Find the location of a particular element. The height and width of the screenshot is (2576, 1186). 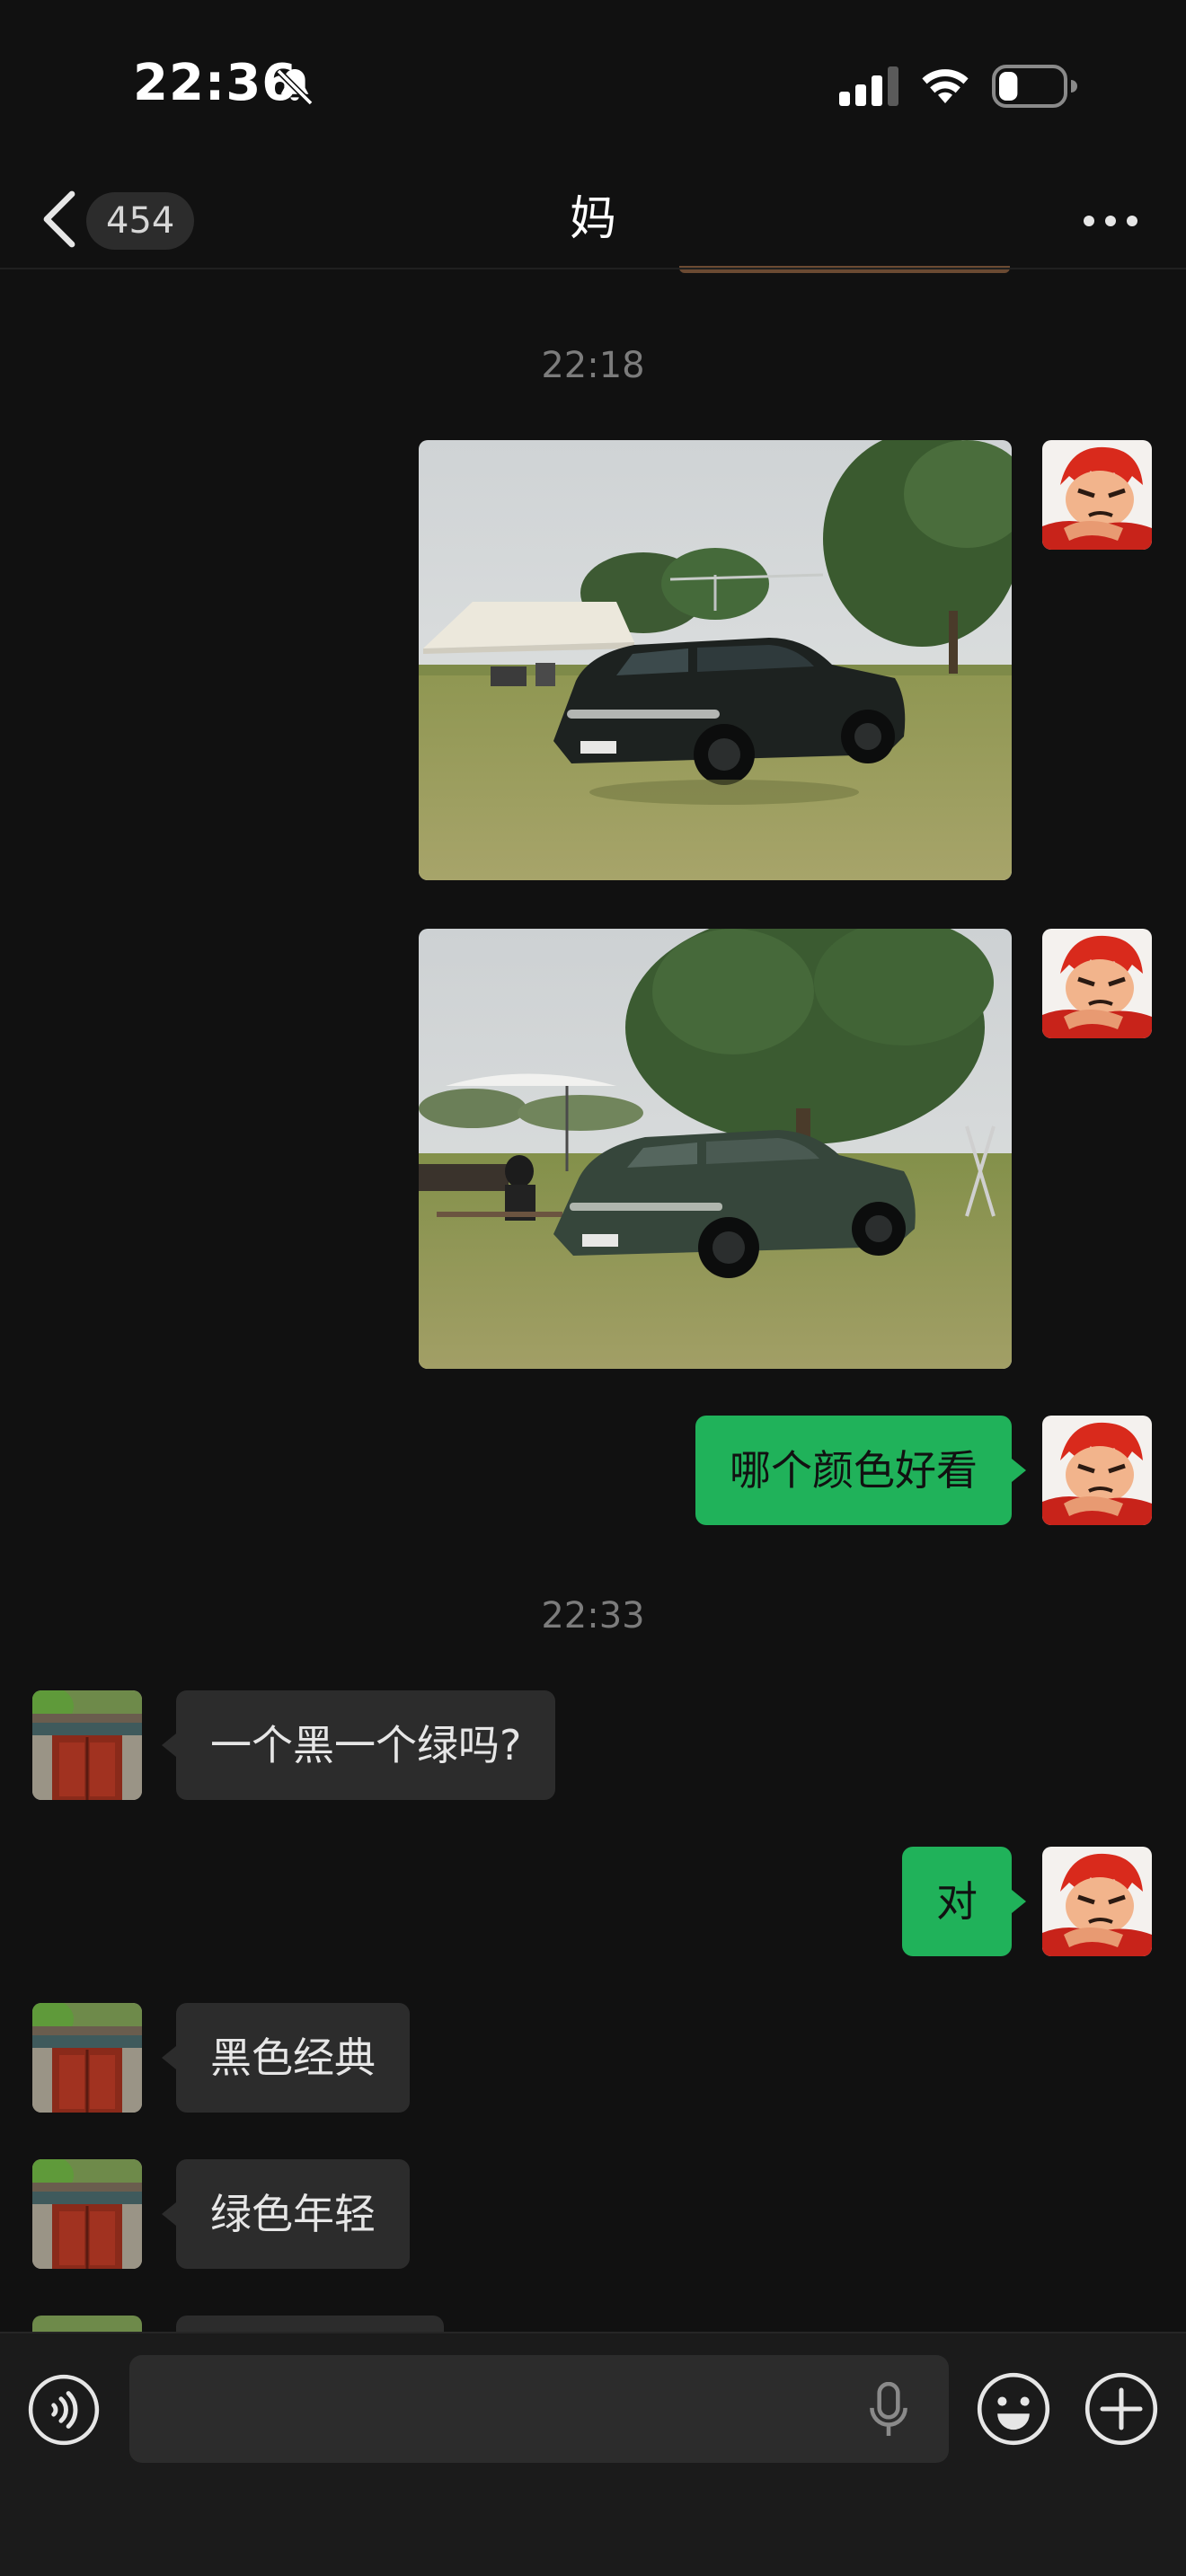

my-message-bubble: 对 is located at coordinates (957, 1901).